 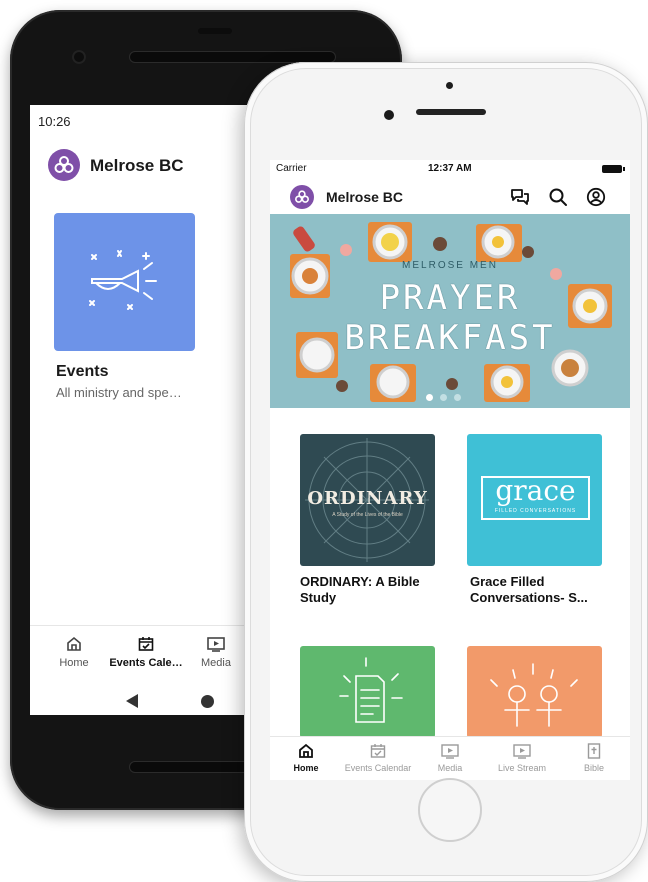 What do you see at coordinates (594, 751) in the screenshot?
I see `bible-icon` at bounding box center [594, 751].